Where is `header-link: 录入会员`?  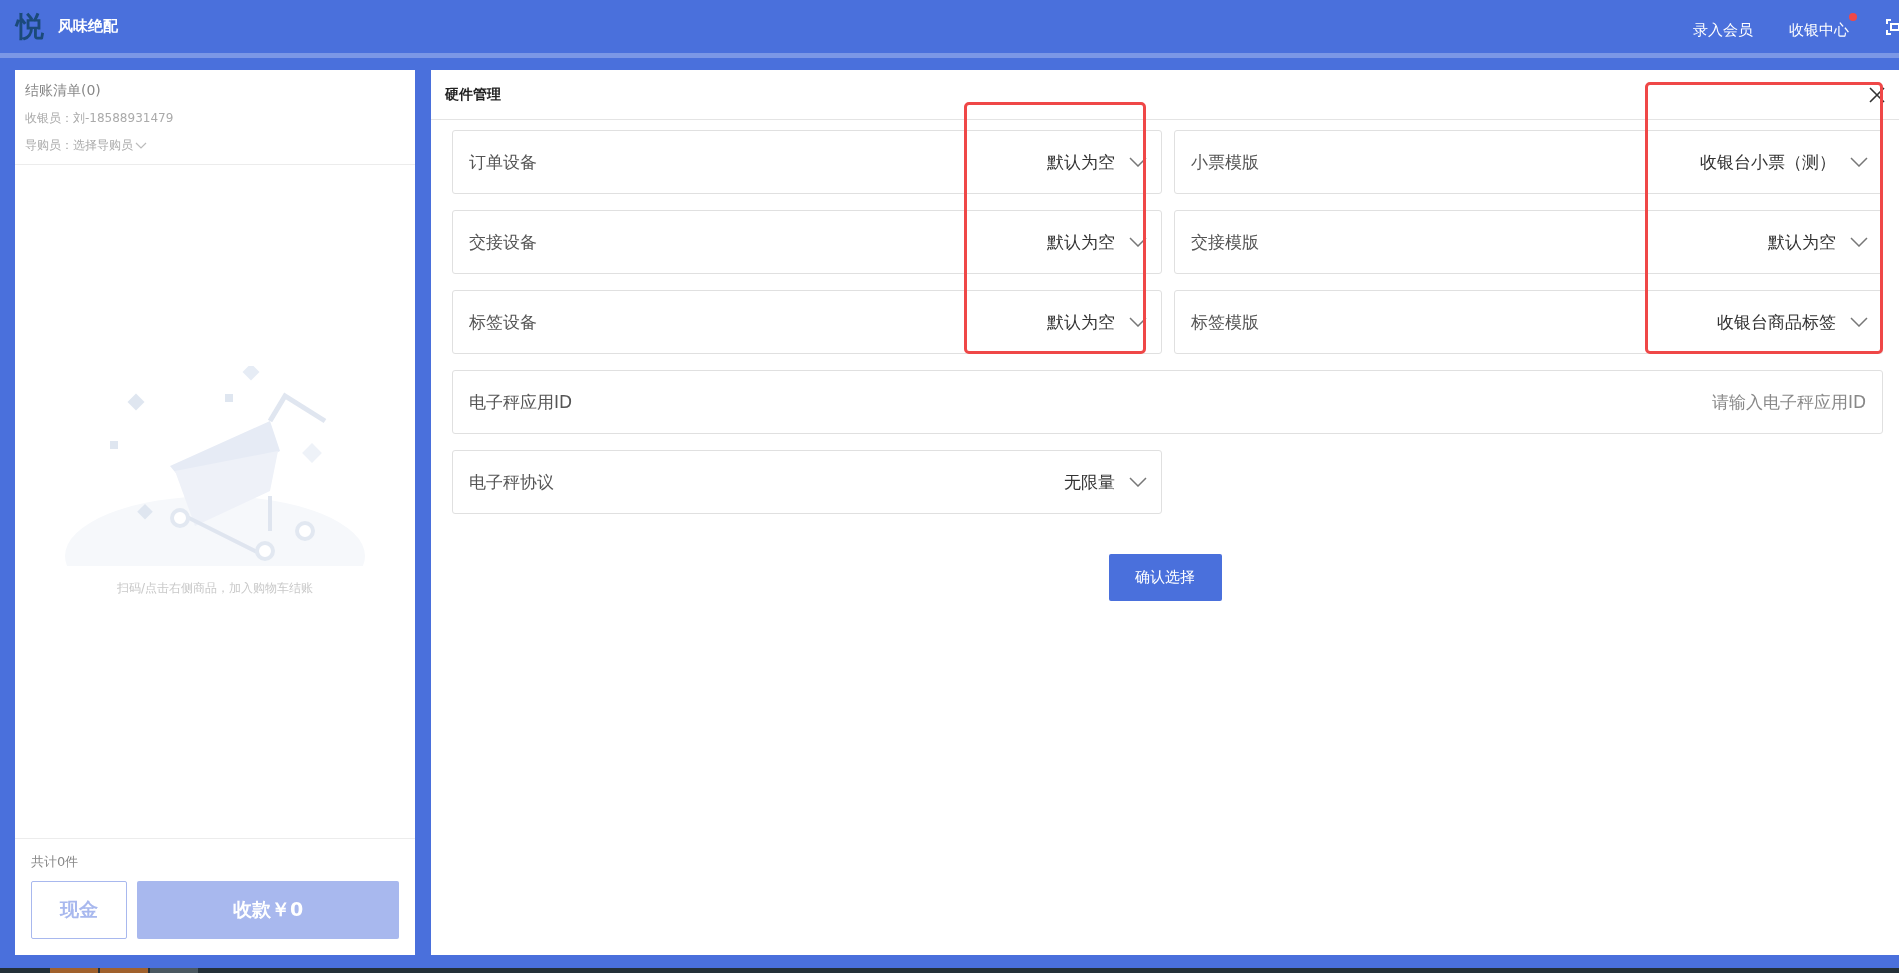
header-link: 录入会员 is located at coordinates (1727, 26).